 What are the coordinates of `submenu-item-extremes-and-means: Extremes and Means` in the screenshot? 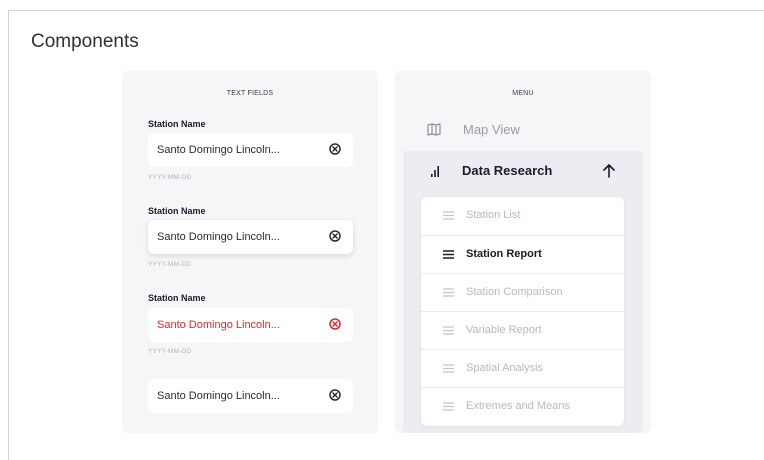 It's located at (522, 406).